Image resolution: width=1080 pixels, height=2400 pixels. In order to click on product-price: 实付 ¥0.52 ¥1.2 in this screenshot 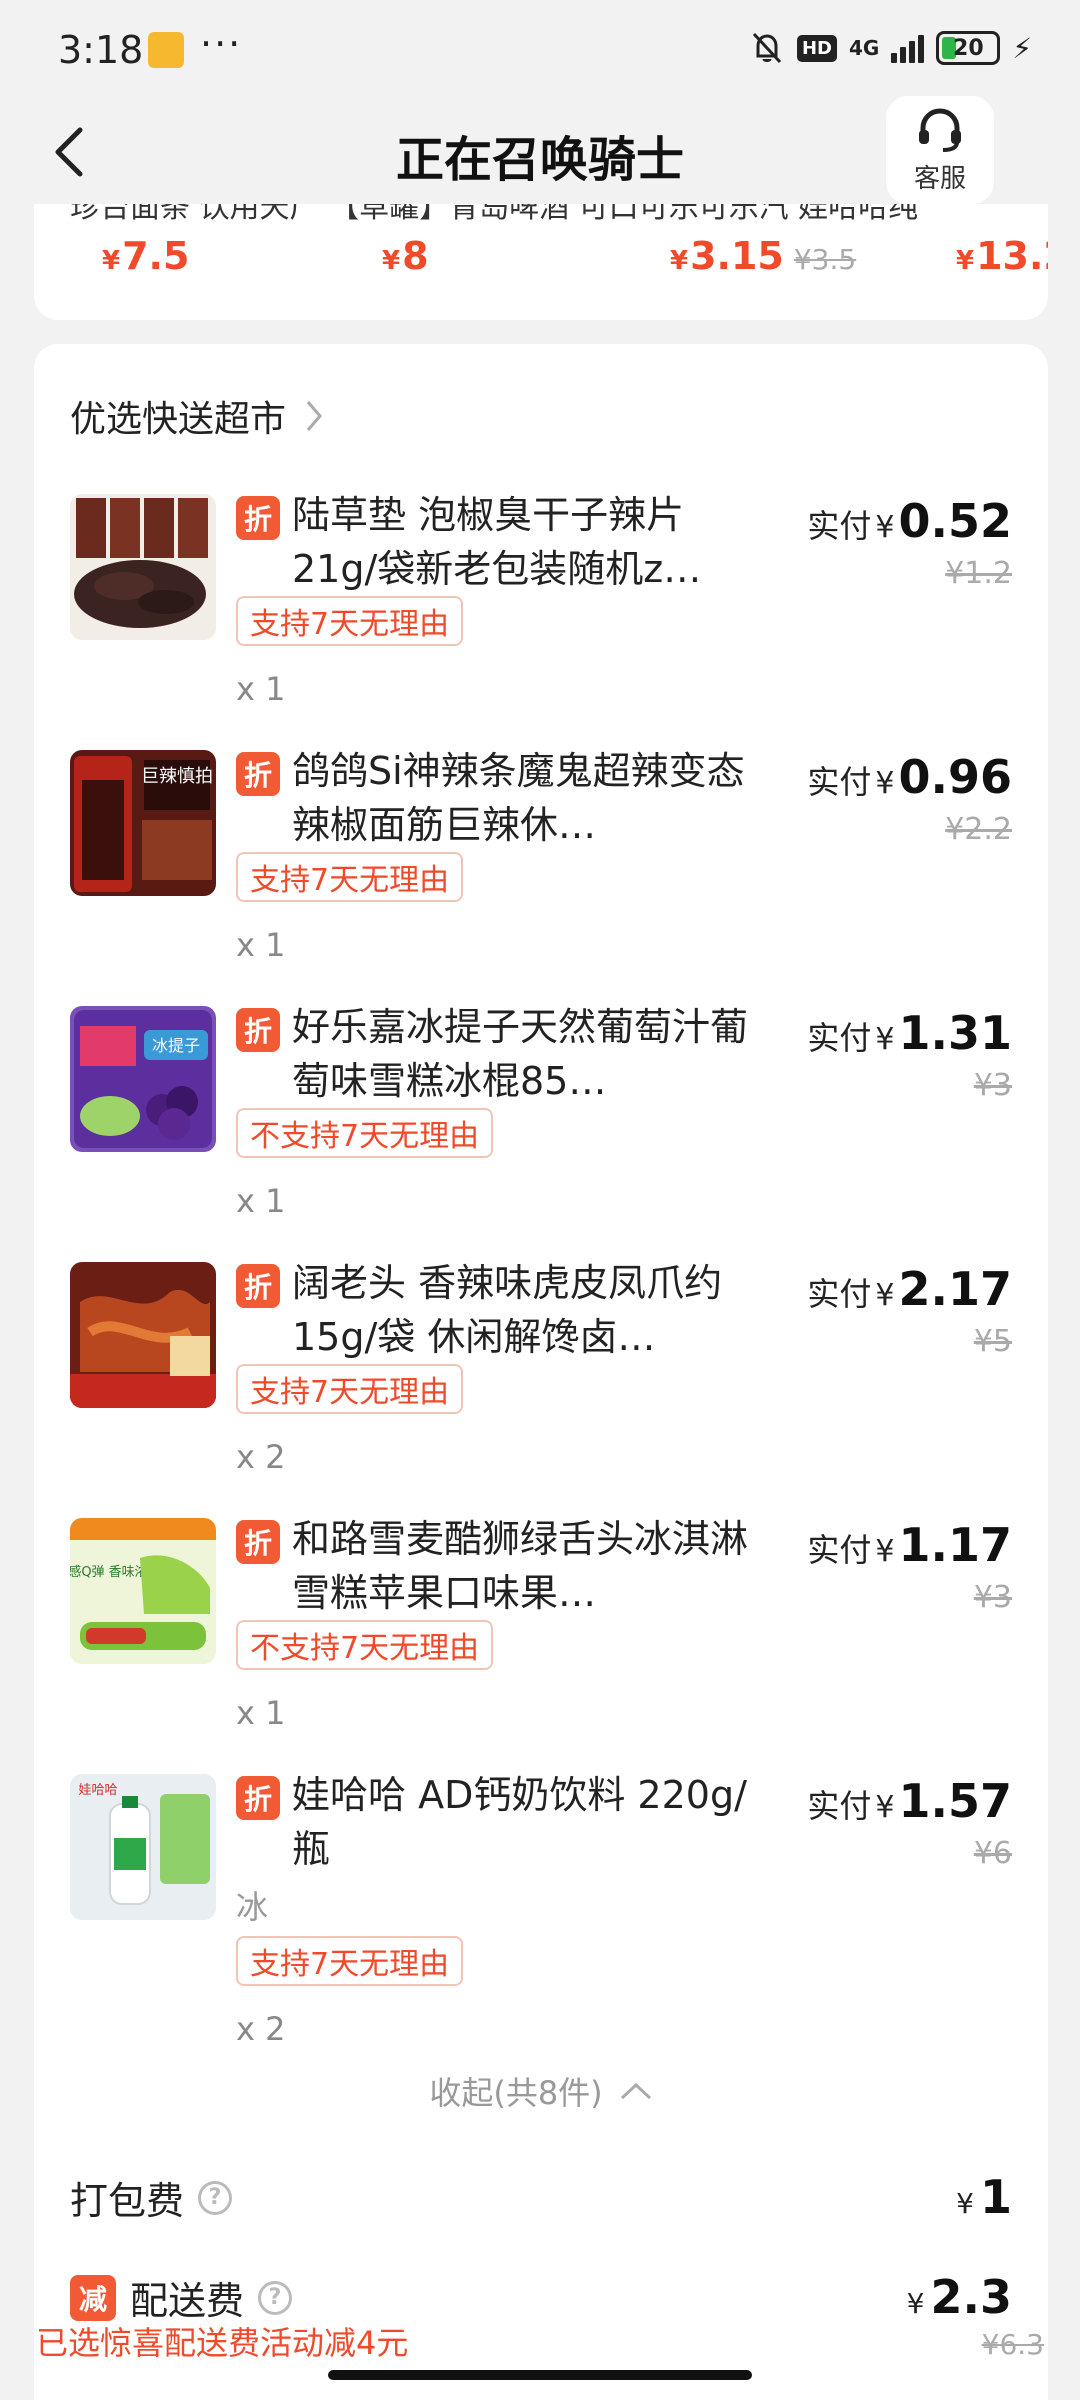, I will do `click(909, 542)`.